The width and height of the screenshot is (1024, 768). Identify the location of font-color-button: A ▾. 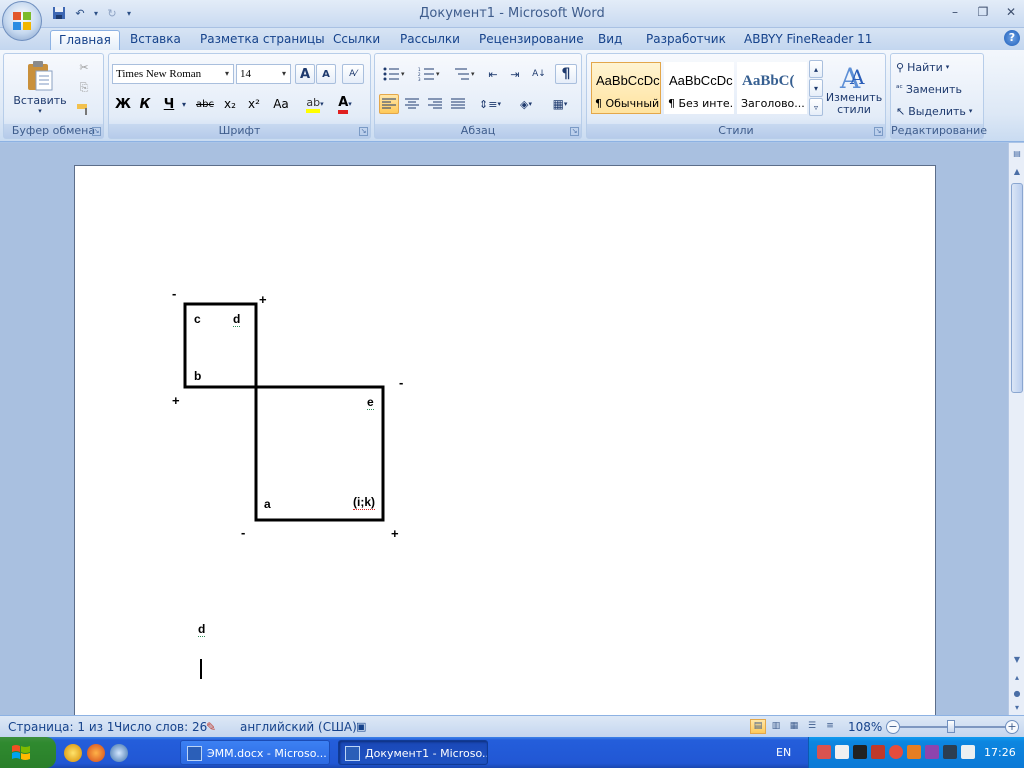
(345, 104).